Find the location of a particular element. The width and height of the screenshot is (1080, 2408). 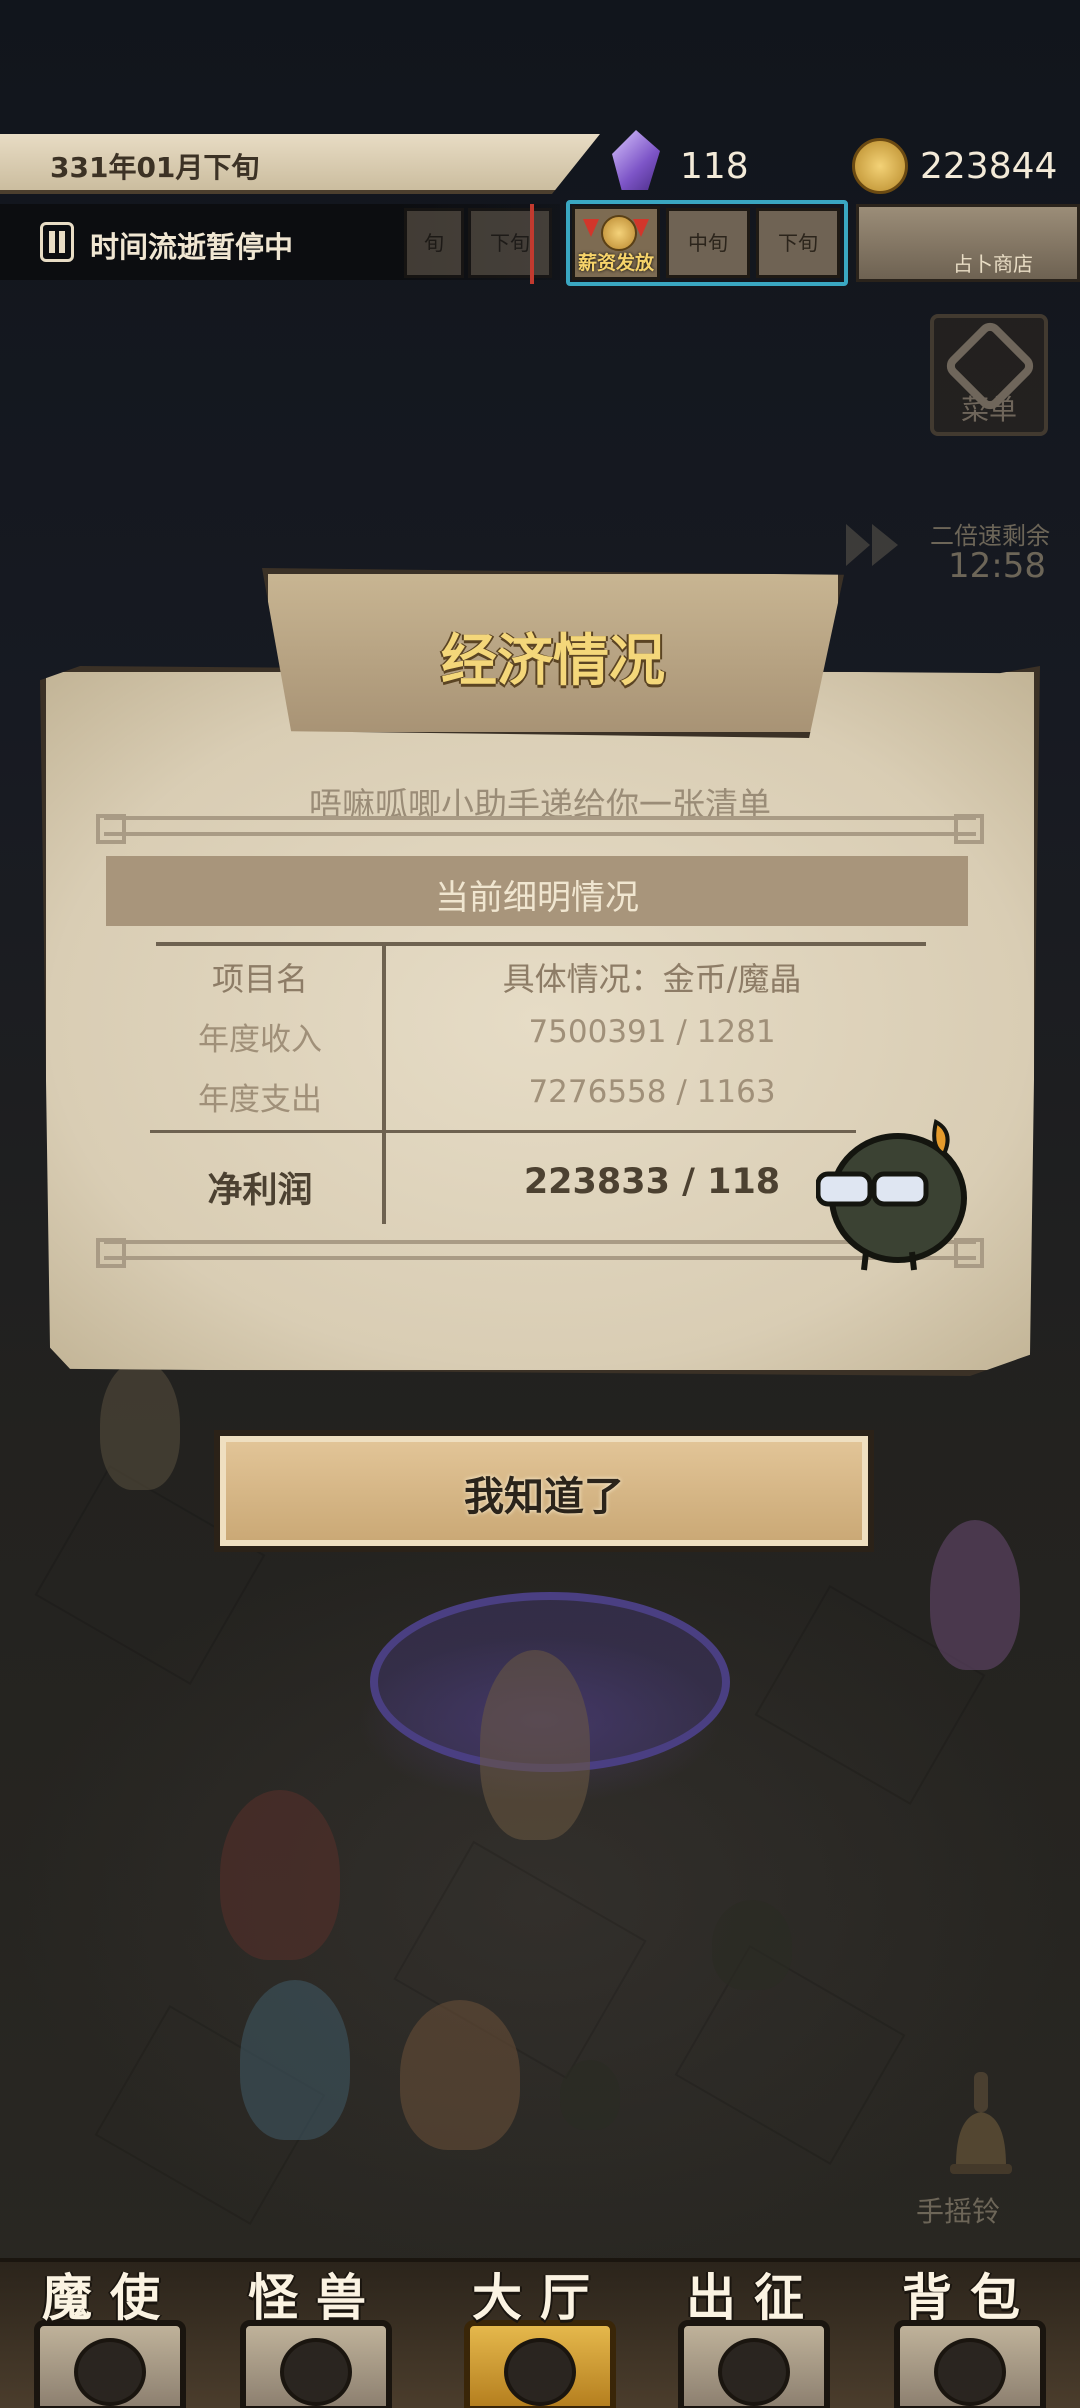

nav-tab-expedition: 出征 is located at coordinates (754, 2333).